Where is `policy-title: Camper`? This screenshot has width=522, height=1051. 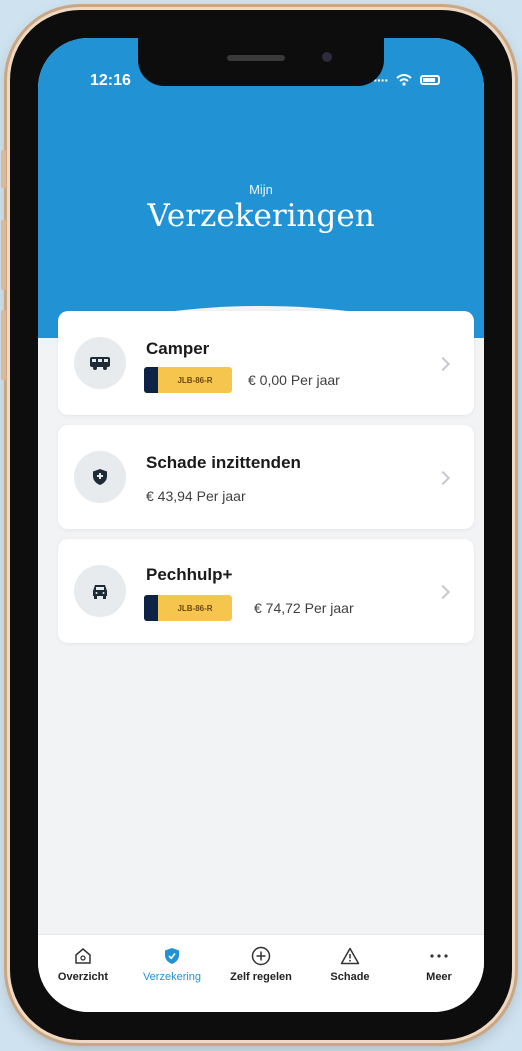 policy-title: Camper is located at coordinates (178, 348).